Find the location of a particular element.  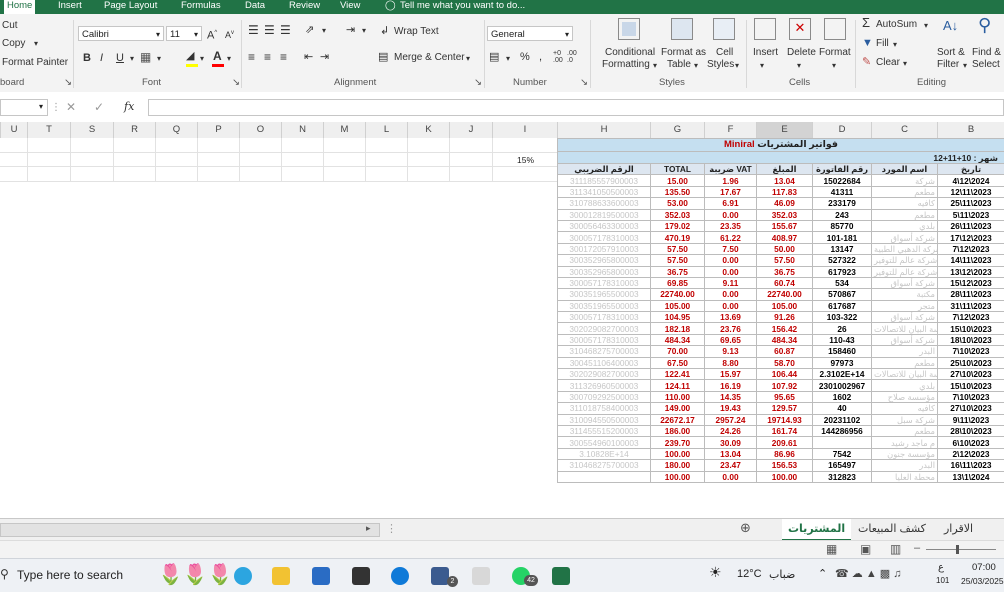

fill-button: Fill is located at coordinates (882, 44).